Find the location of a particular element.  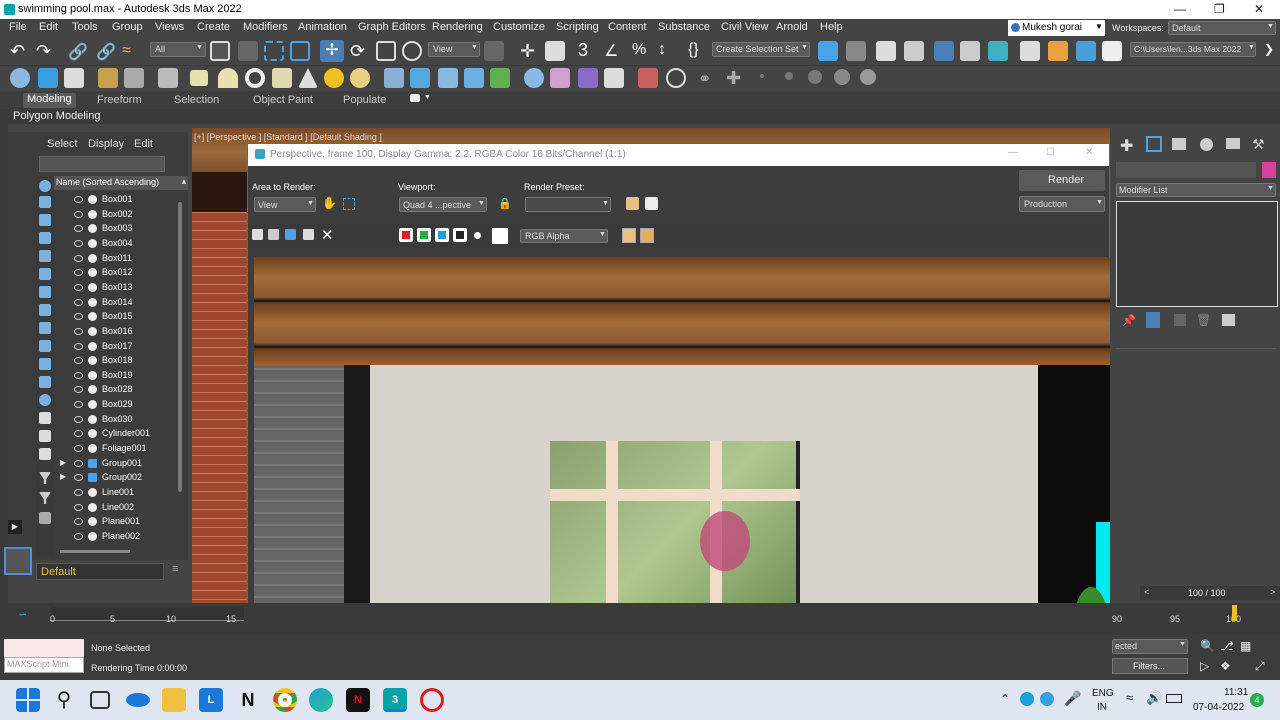

show-hidden-icons: ⌃ is located at coordinates (1005, 699).